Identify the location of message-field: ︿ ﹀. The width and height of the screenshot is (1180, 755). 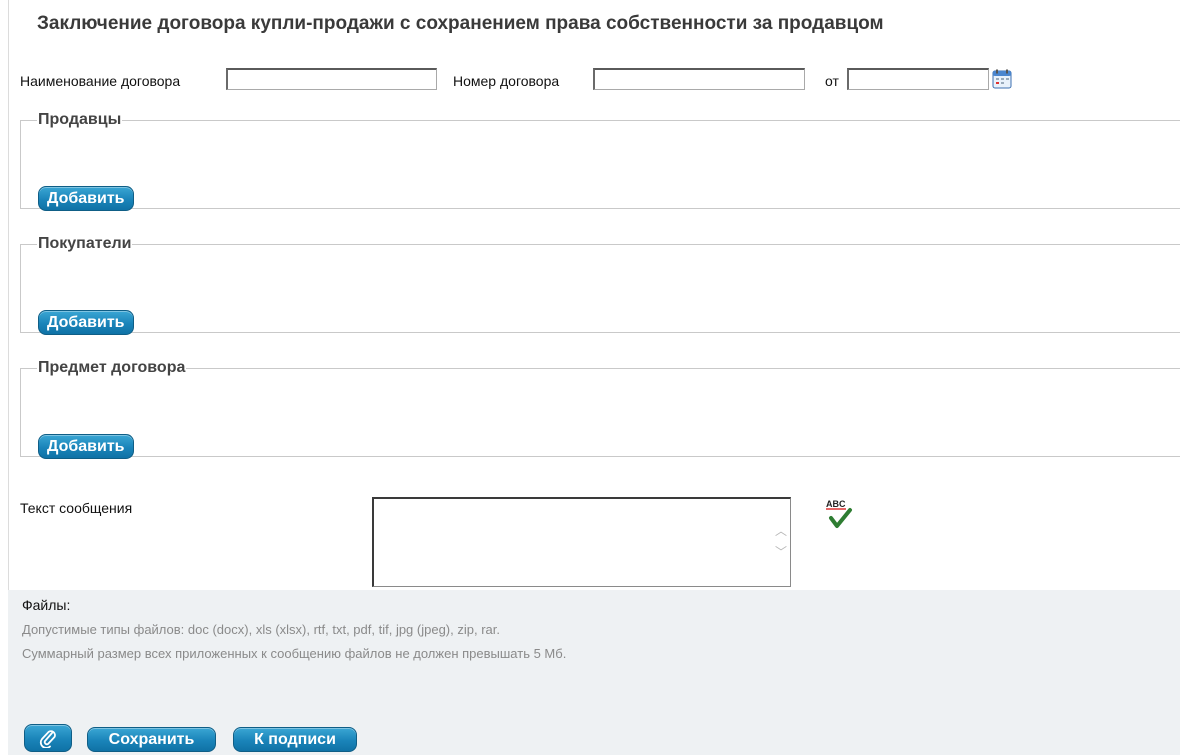
(581, 542).